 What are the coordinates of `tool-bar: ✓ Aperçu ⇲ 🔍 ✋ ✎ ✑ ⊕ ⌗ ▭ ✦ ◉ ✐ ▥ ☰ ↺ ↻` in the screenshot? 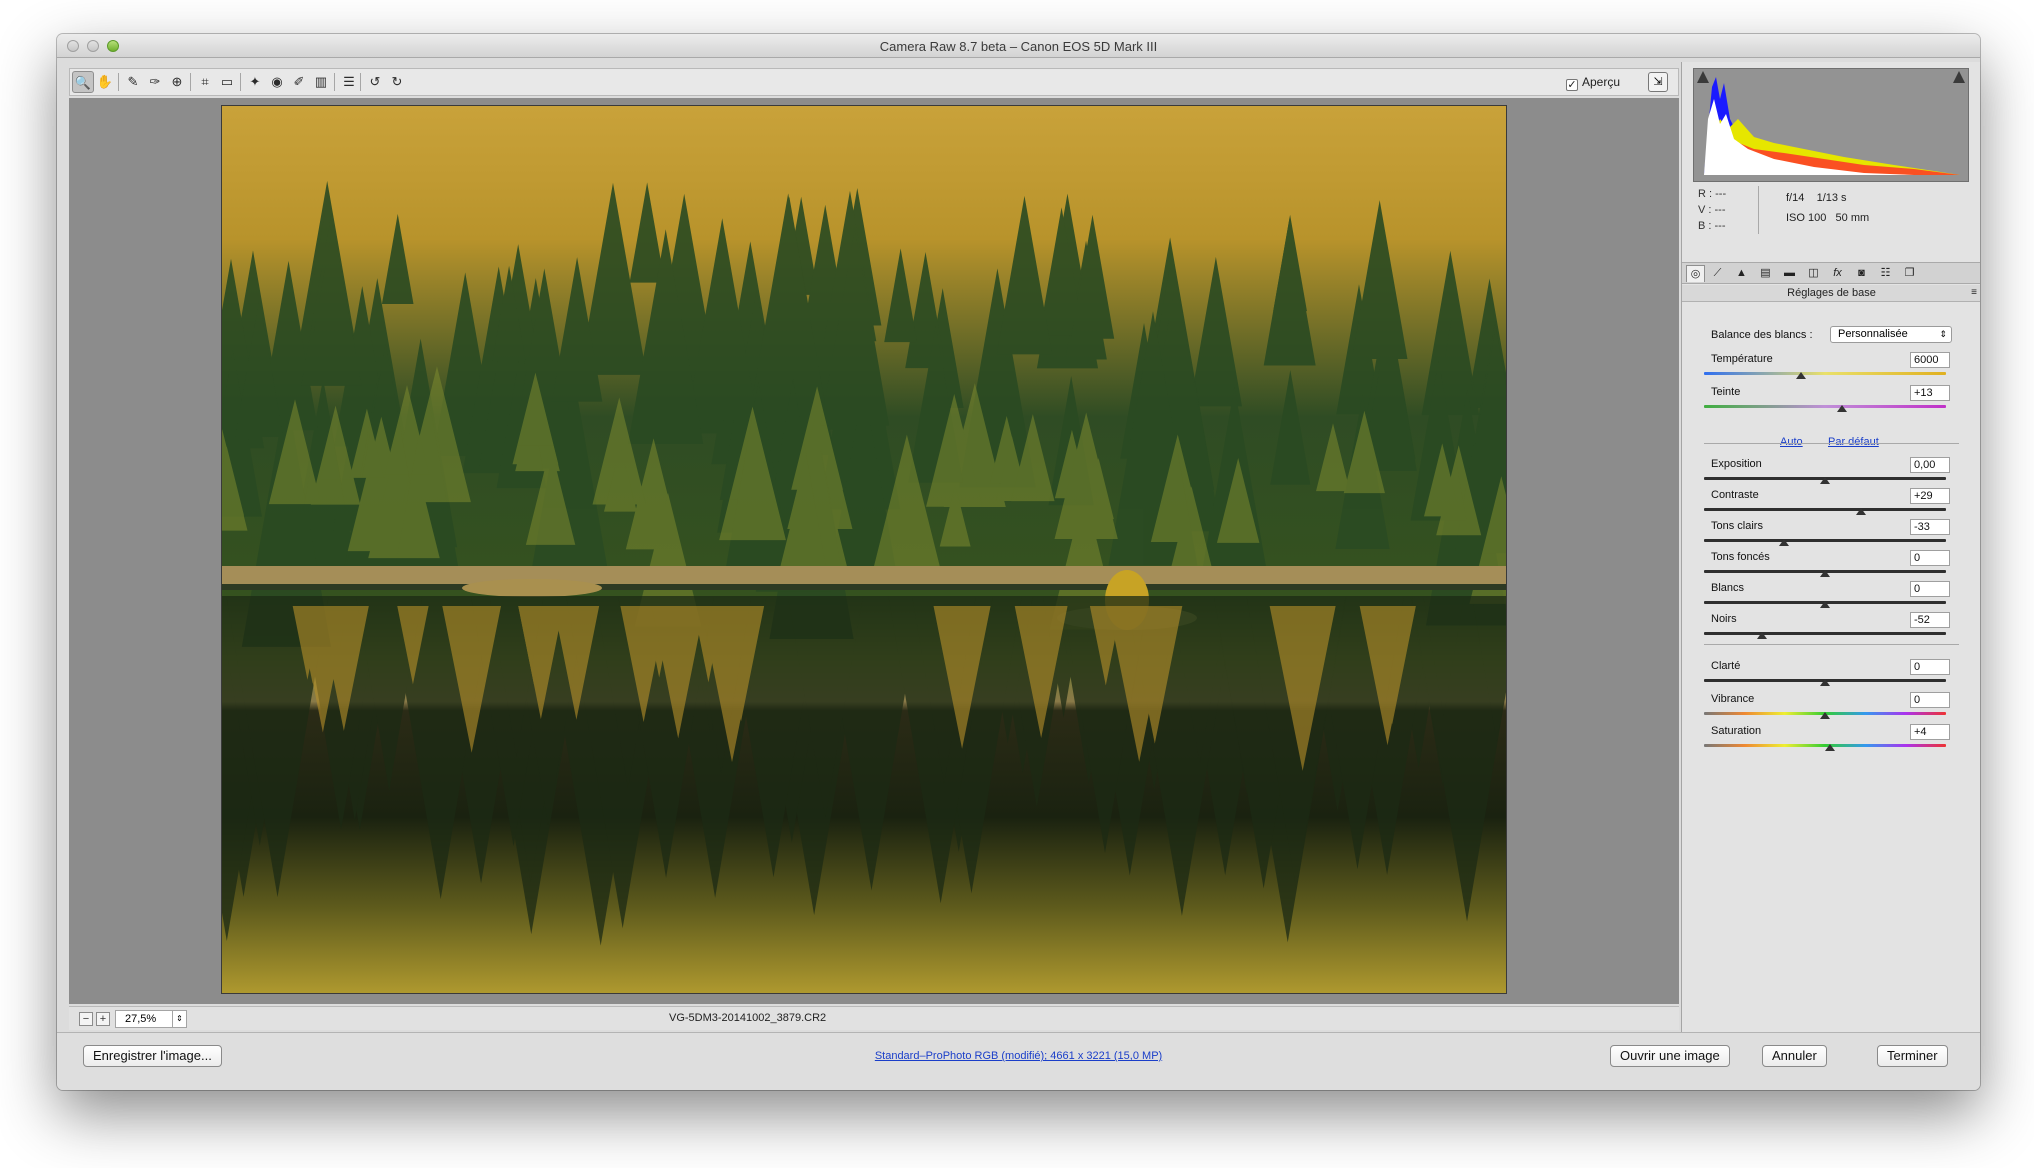 It's located at (874, 82).